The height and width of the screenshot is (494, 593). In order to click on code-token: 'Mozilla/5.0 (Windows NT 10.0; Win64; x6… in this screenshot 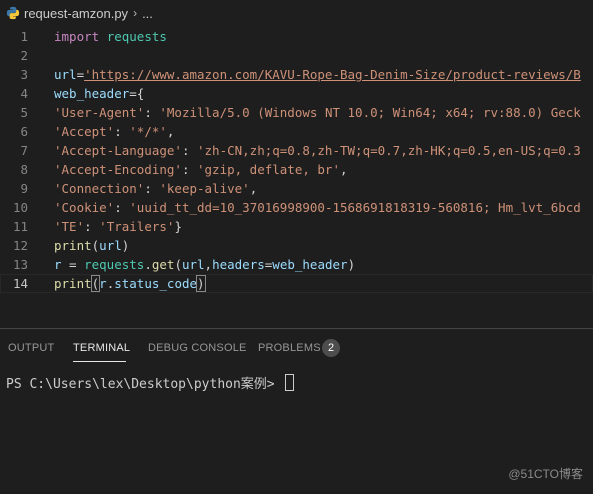, I will do `click(370, 112)`.